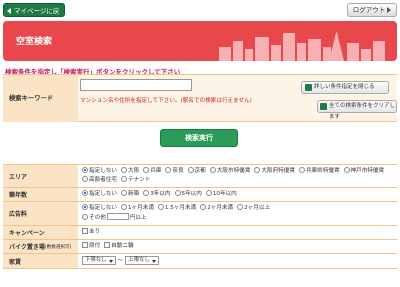  Describe the element at coordinates (357, 110) in the screenshot. I see `clear-all-conditions-button: 全ての検索条件をクリアします` at that location.